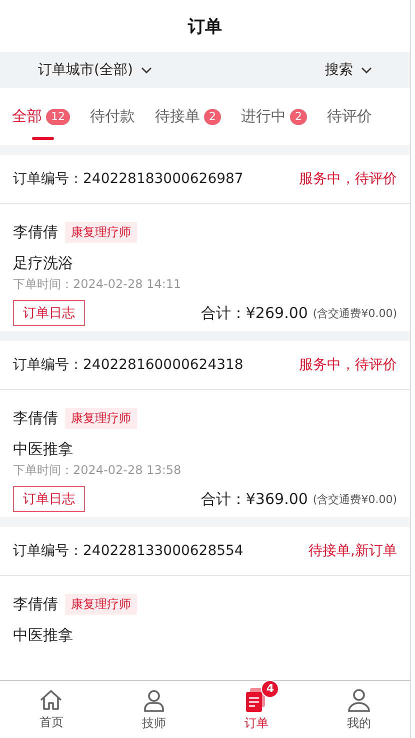 This screenshot has width=415, height=738. What do you see at coordinates (97, 284) in the screenshot?
I see `order-time: 下单时间：2024-02-28 14:11` at bounding box center [97, 284].